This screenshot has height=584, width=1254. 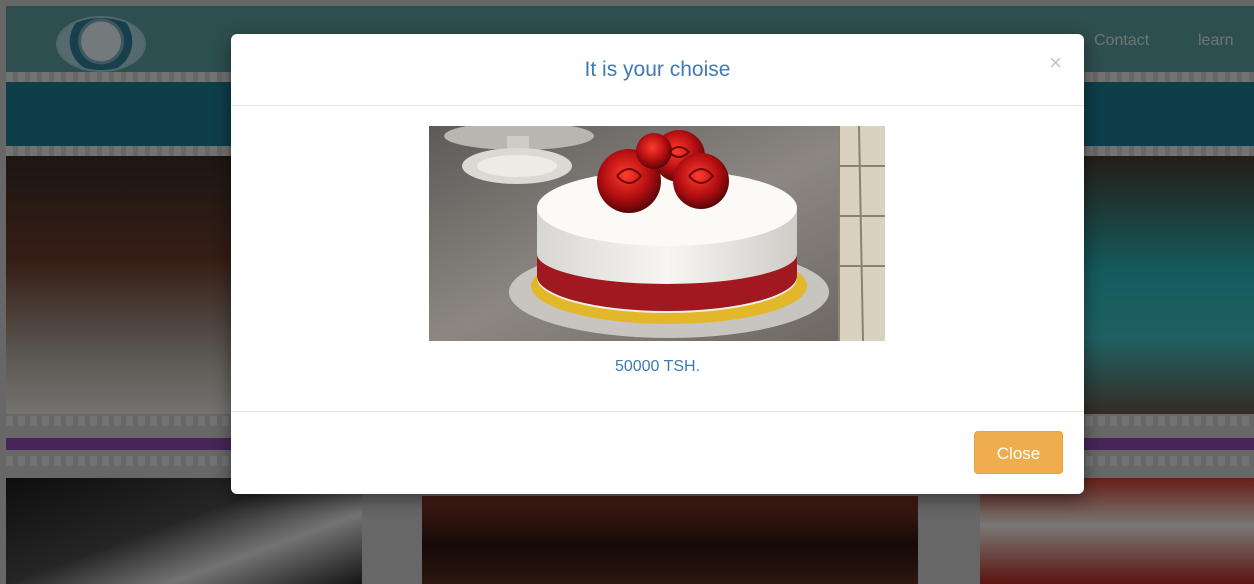 I want to click on close-button: Close, so click(x=1018, y=452).